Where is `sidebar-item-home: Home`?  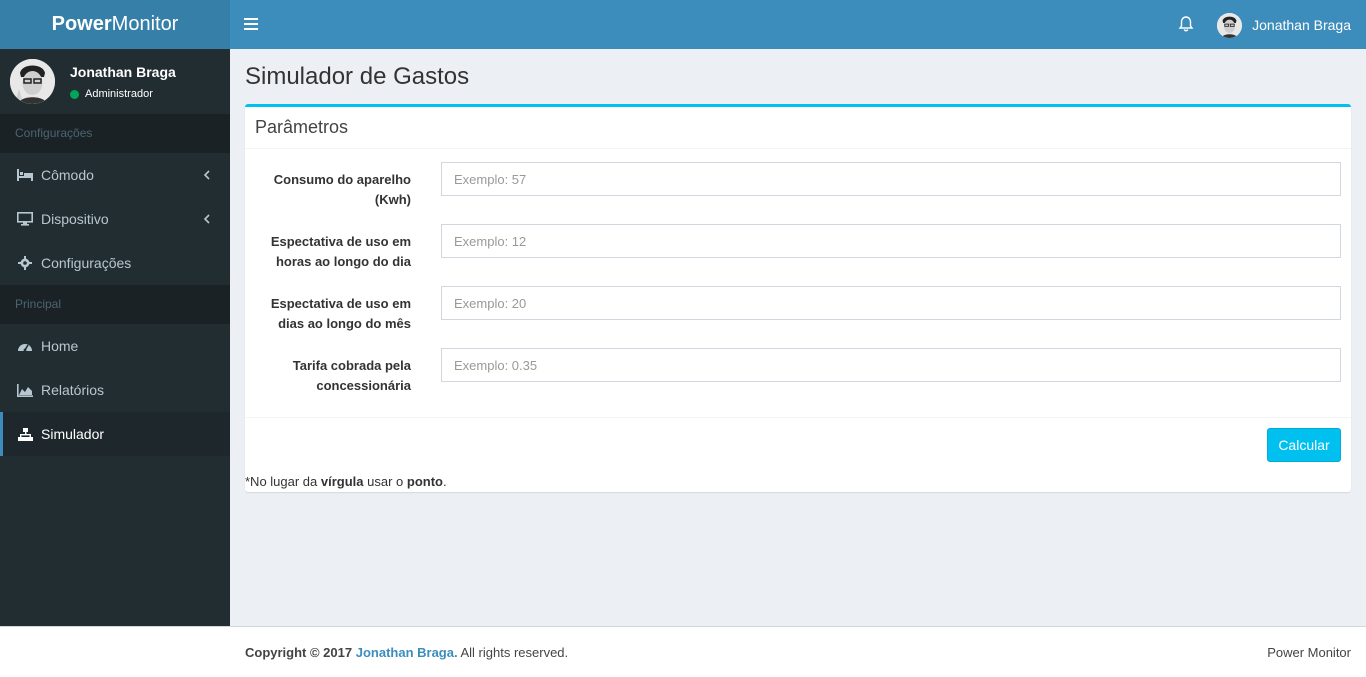
sidebar-item-home: Home is located at coordinates (115, 346).